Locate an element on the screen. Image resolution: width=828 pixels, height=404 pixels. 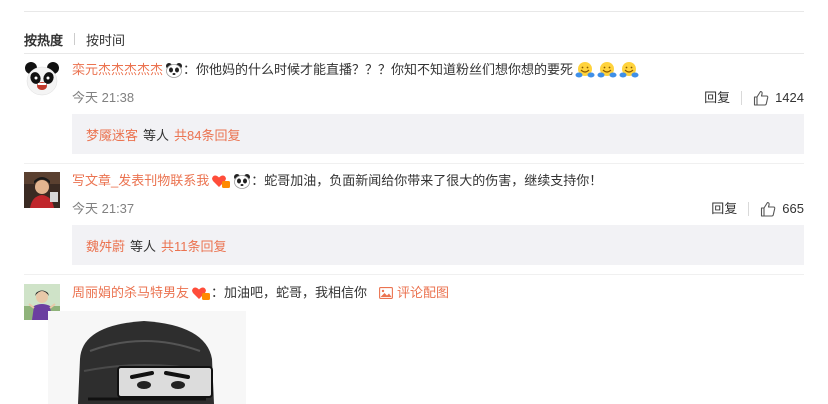
sub-reply-count-link: 共11条回复 is located at coordinates (194, 245).